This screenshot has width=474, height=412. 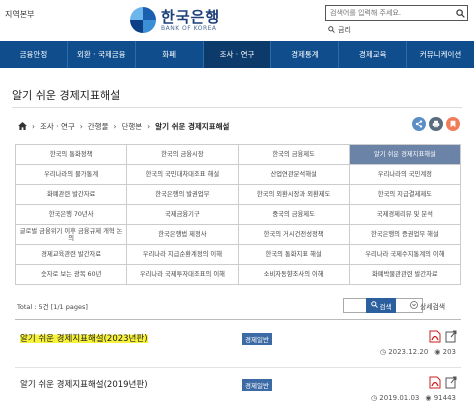 I want to click on nav-communication: 커뮤니케이션, so click(x=440, y=54).